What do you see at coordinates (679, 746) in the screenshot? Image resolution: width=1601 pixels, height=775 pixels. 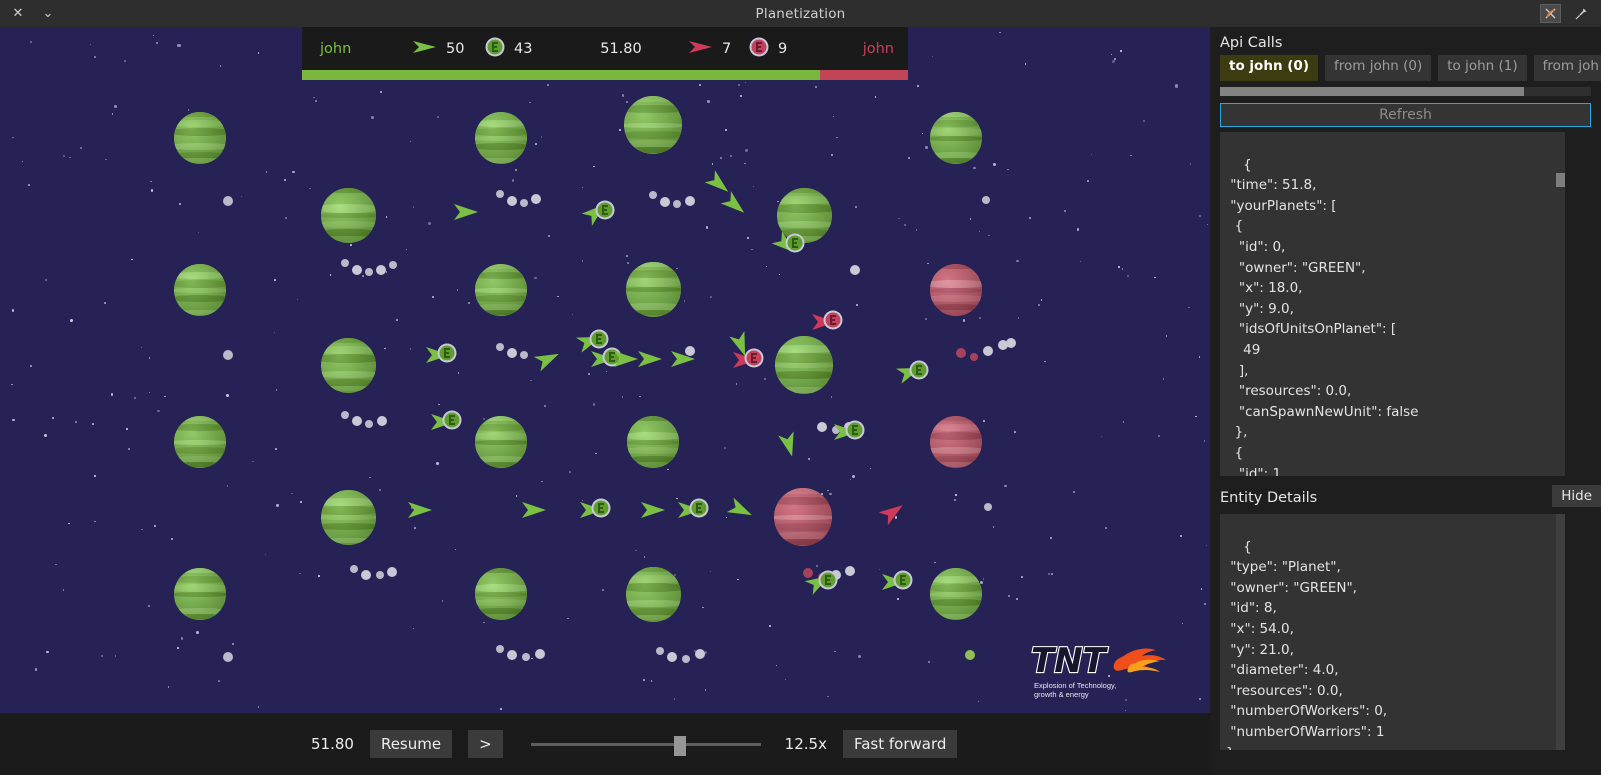 I see `speed-slider-thumb` at bounding box center [679, 746].